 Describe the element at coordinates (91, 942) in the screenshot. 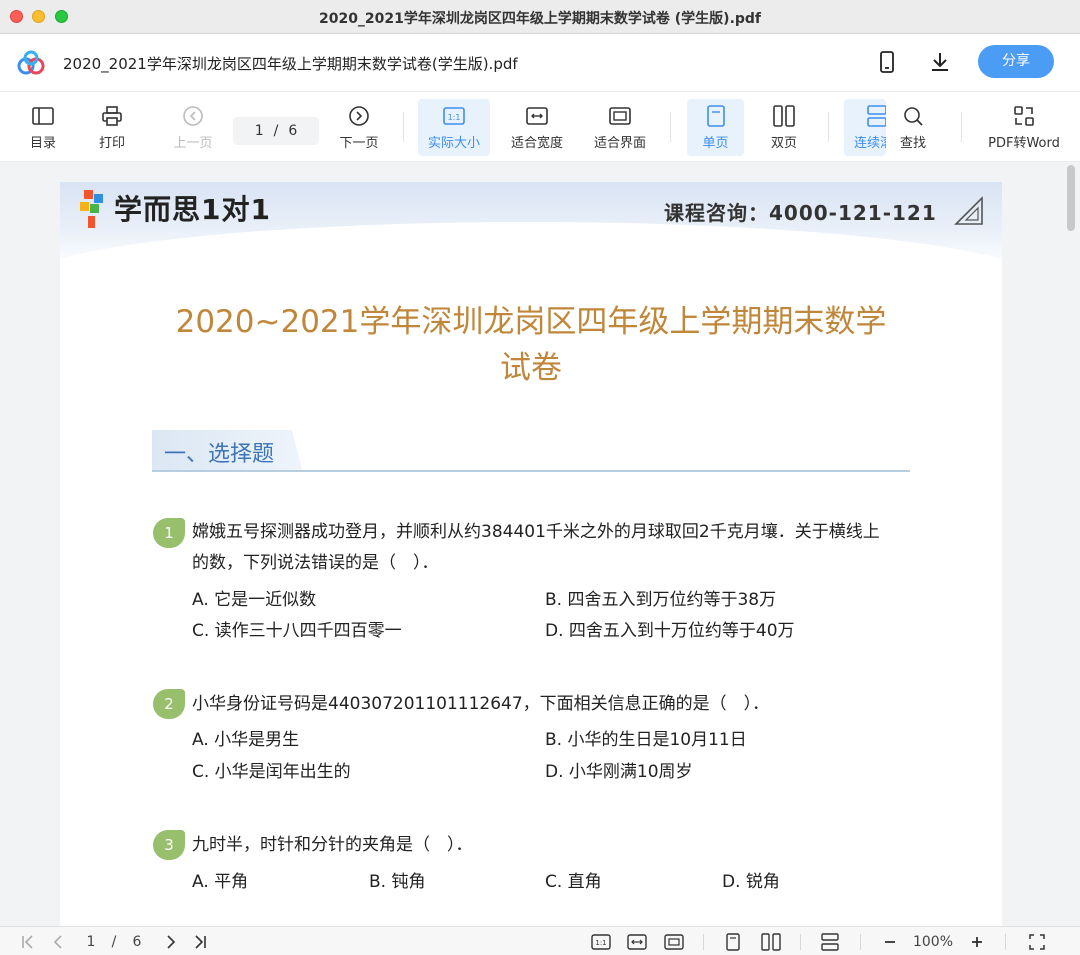

I see `status-current-page: 1` at that location.